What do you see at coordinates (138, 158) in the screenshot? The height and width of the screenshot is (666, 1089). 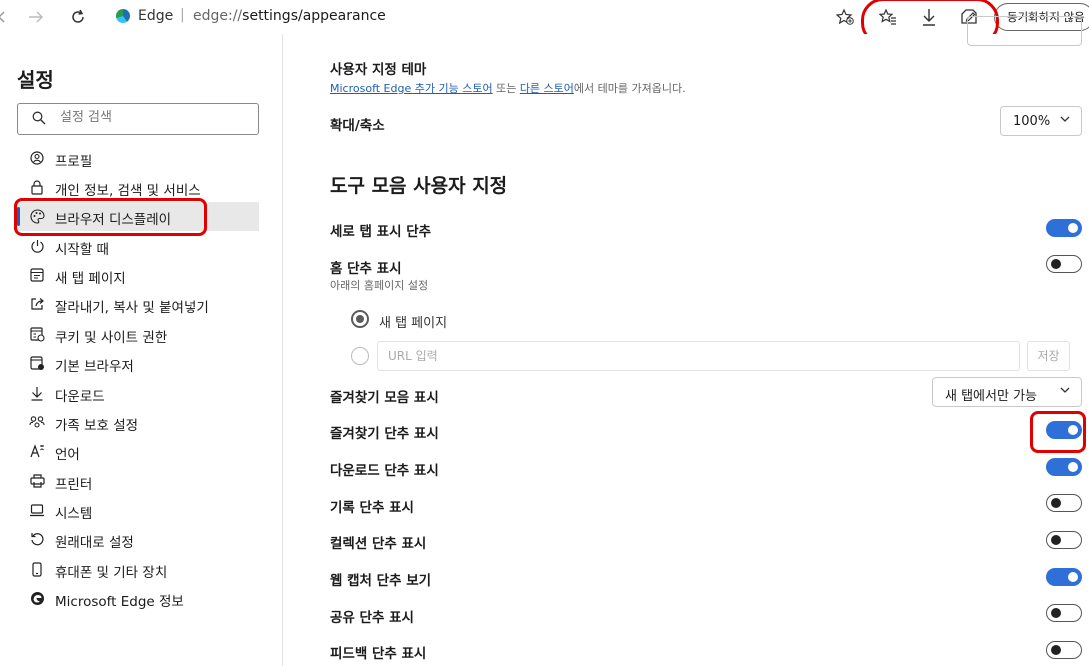 I see `sidebar-item-profile: 프로필` at bounding box center [138, 158].